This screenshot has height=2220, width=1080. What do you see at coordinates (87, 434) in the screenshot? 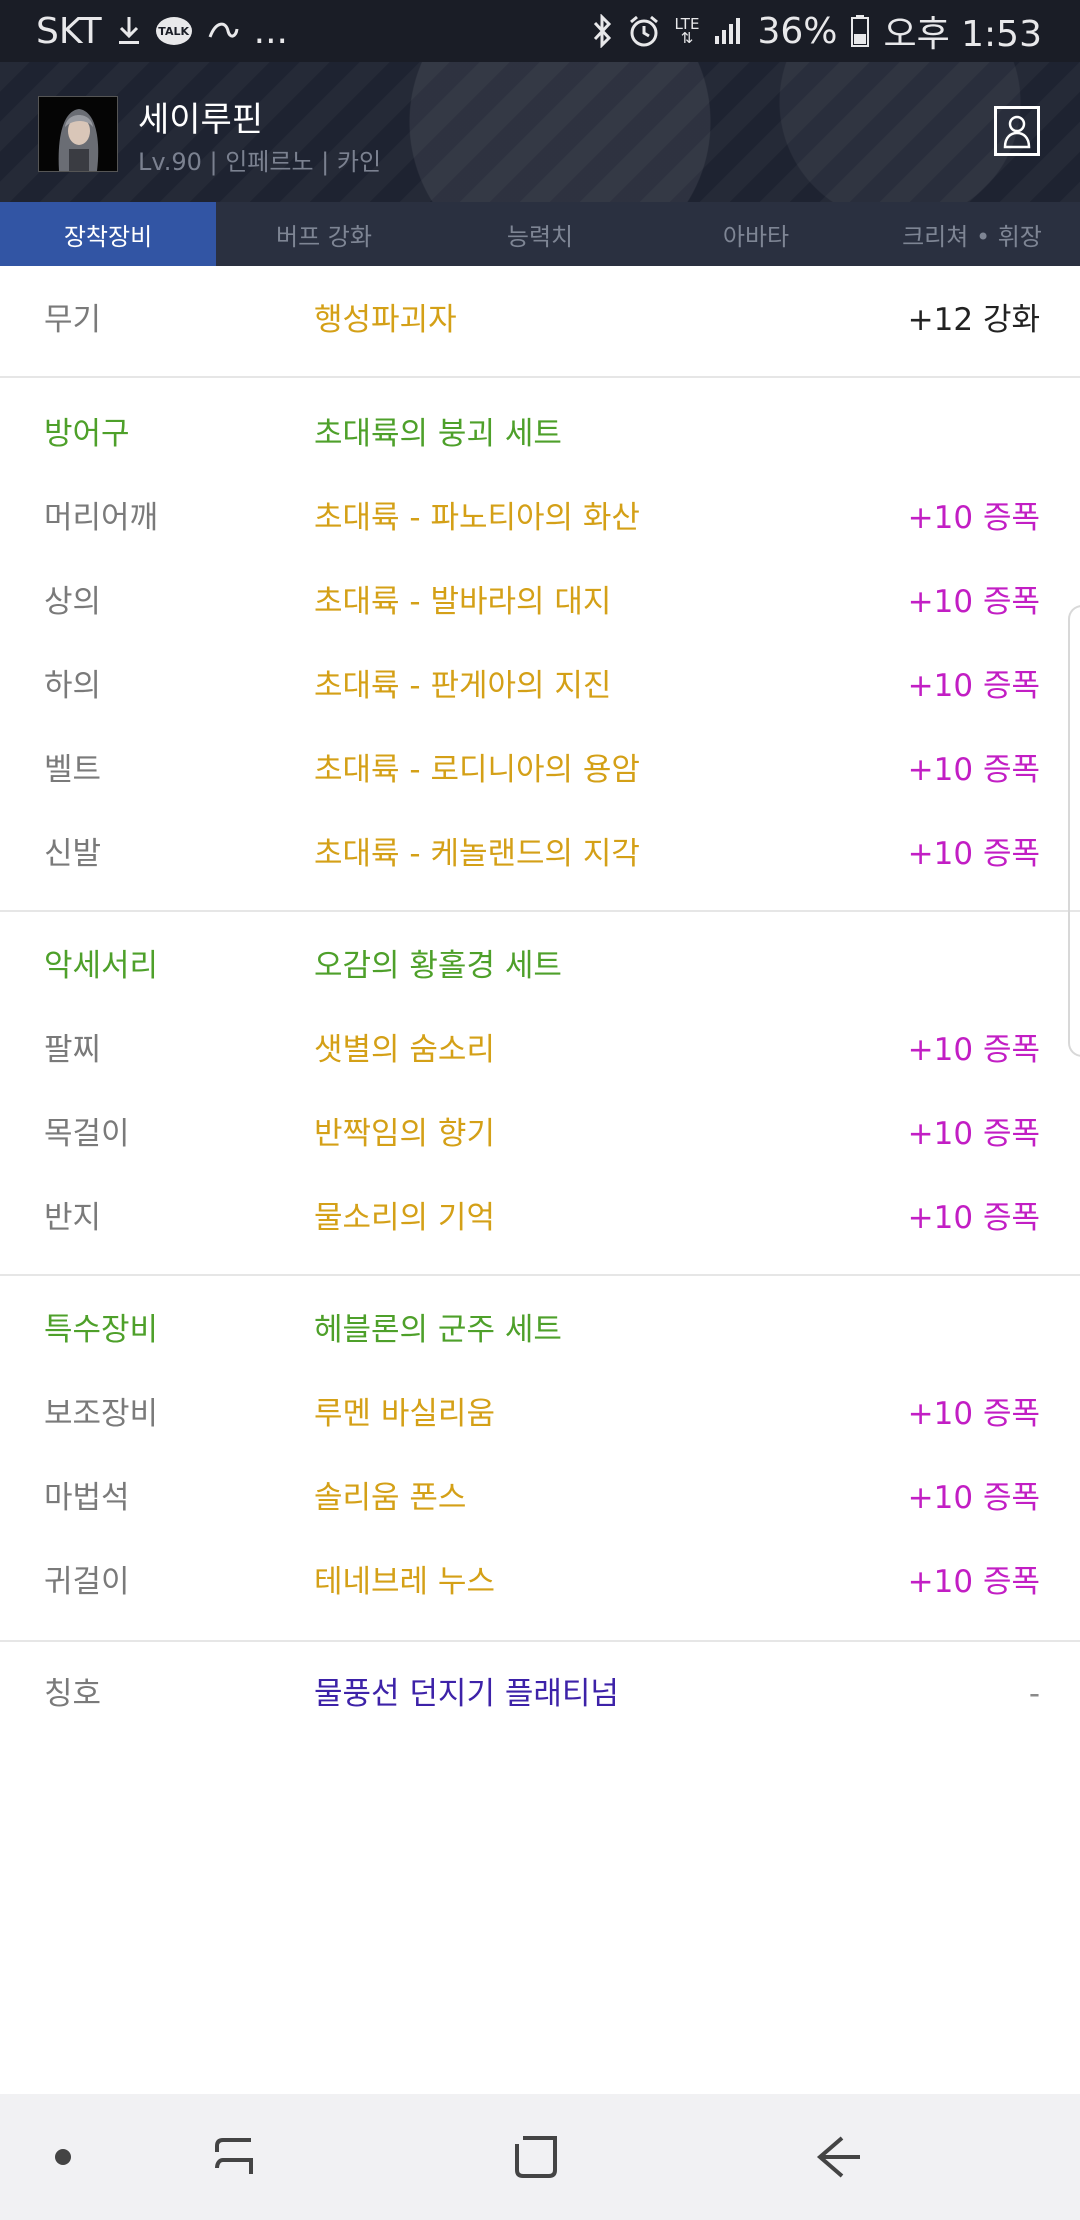
I see `category-label: 방어구` at bounding box center [87, 434].